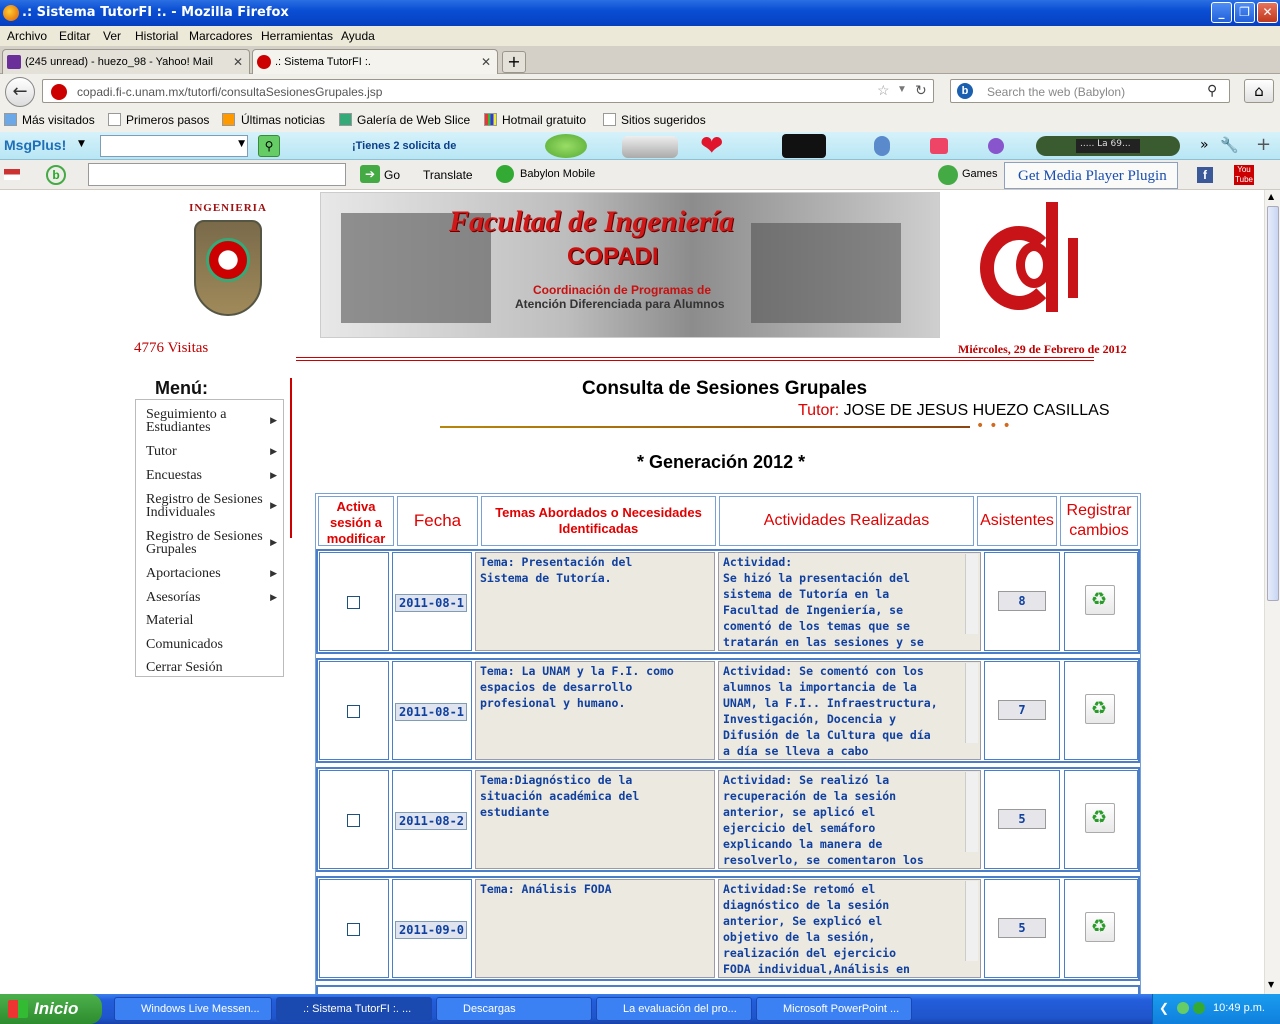 The height and width of the screenshot is (1024, 1280). What do you see at coordinates (74, 36) in the screenshot?
I see `menu-editar: Editar` at bounding box center [74, 36].